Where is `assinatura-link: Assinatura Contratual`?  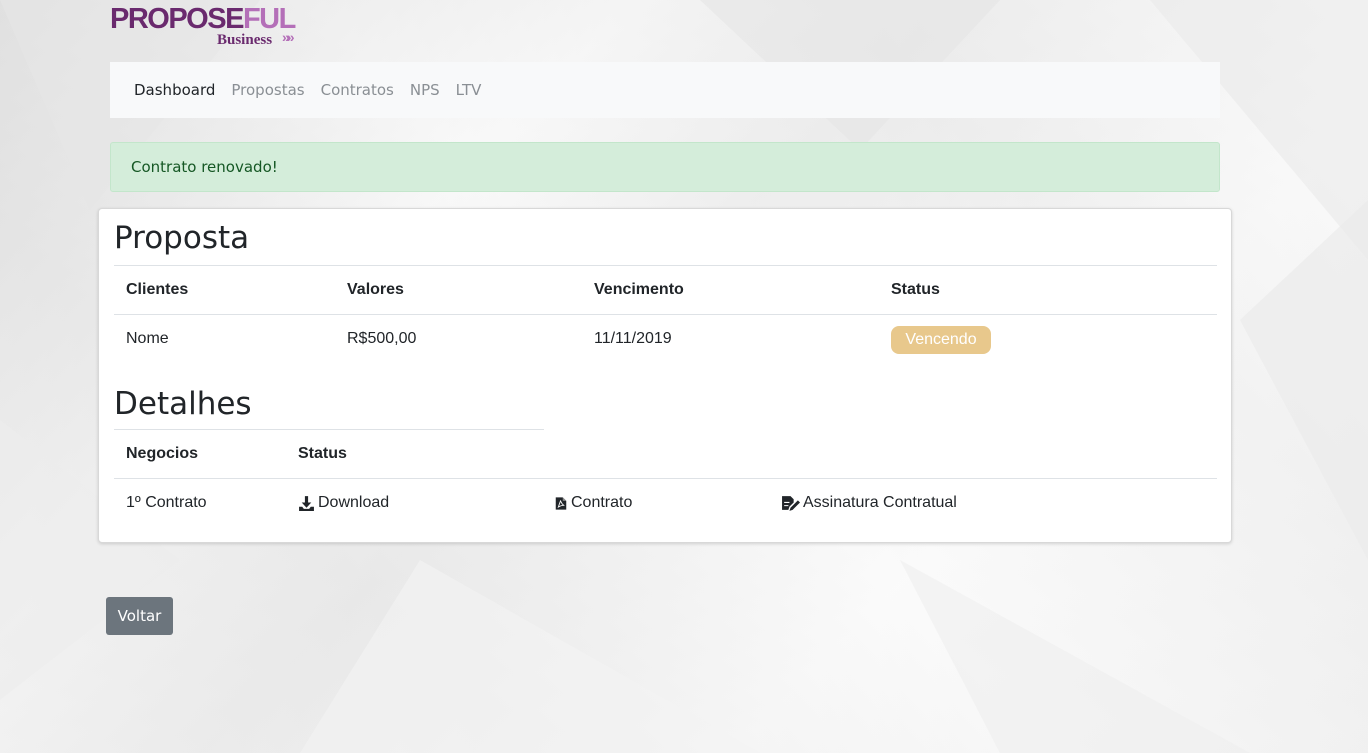
assinatura-link: Assinatura Contratual is located at coordinates (869, 503).